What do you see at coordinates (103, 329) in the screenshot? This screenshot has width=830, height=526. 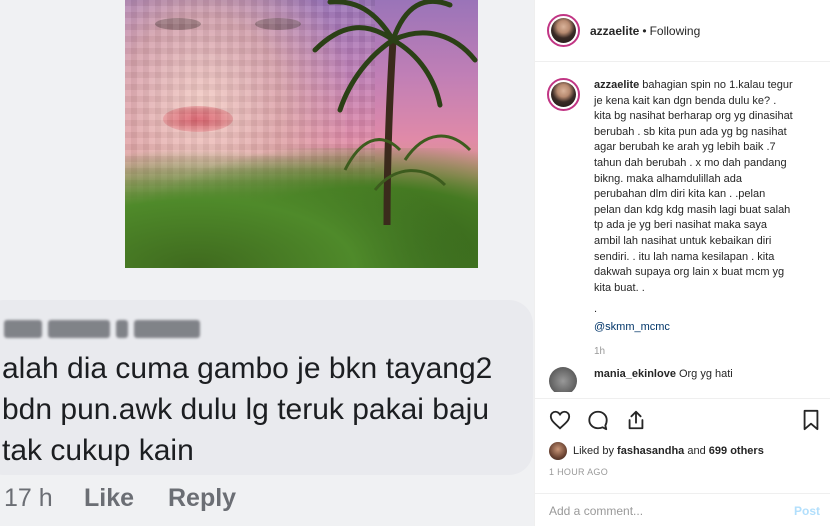 I see `blurred-commenter-name` at bounding box center [103, 329].